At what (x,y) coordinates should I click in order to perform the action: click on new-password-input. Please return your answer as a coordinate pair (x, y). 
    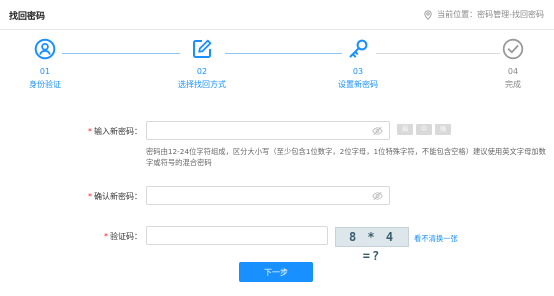
    Looking at the image, I should click on (268, 134).